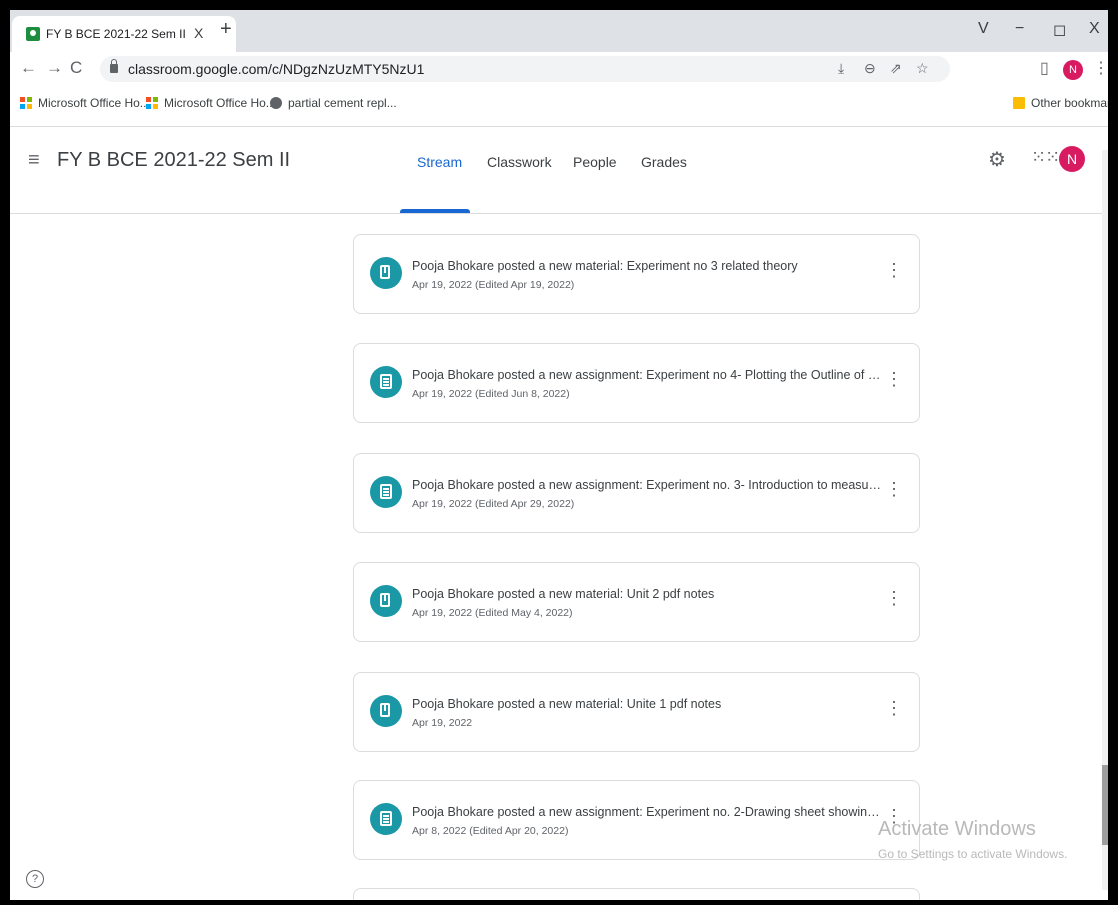  Describe the element at coordinates (116, 34) in the screenshot. I see `tab-title: FY B BCE 2021-22 Sem II` at that location.